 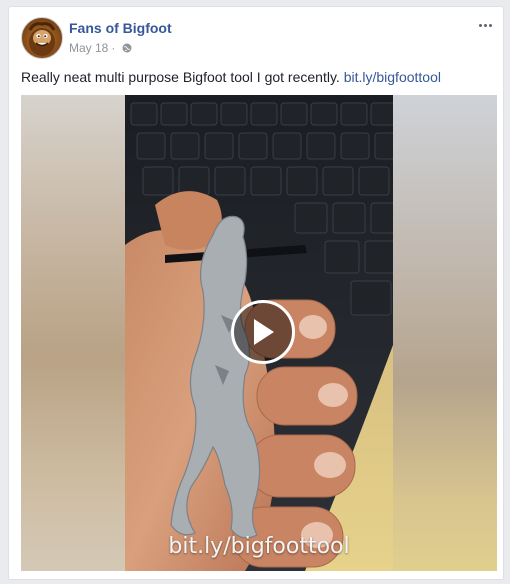 I want to click on play-icon, so click(x=263, y=332).